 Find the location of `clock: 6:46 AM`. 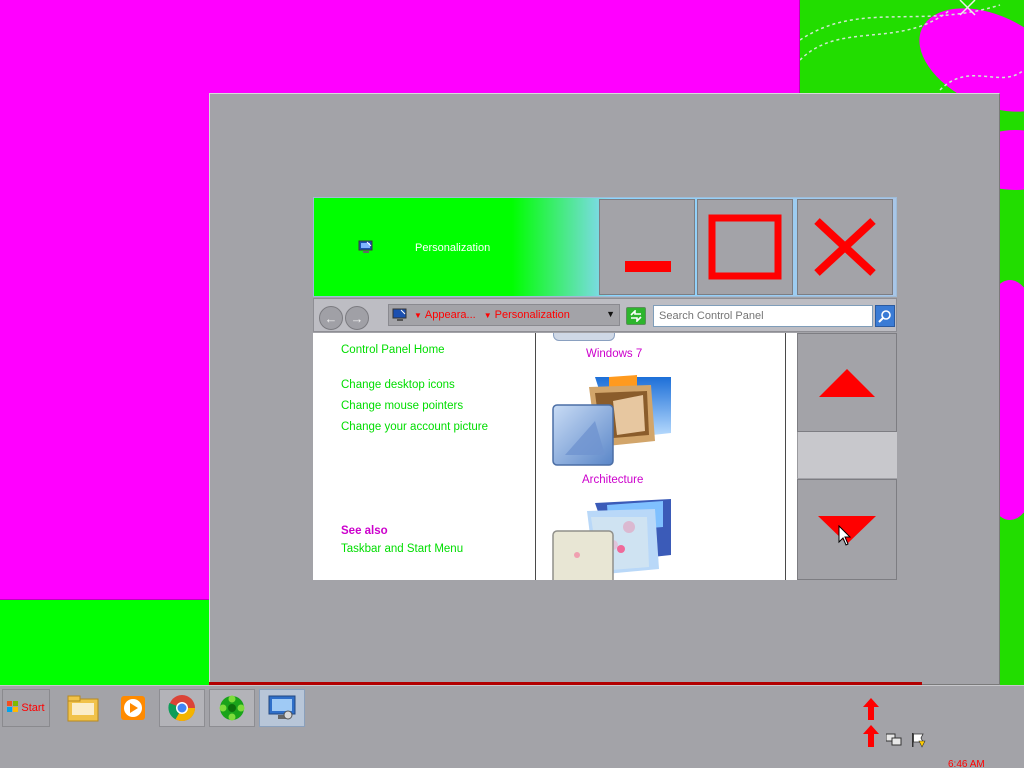

clock: 6:46 AM is located at coordinates (966, 763).